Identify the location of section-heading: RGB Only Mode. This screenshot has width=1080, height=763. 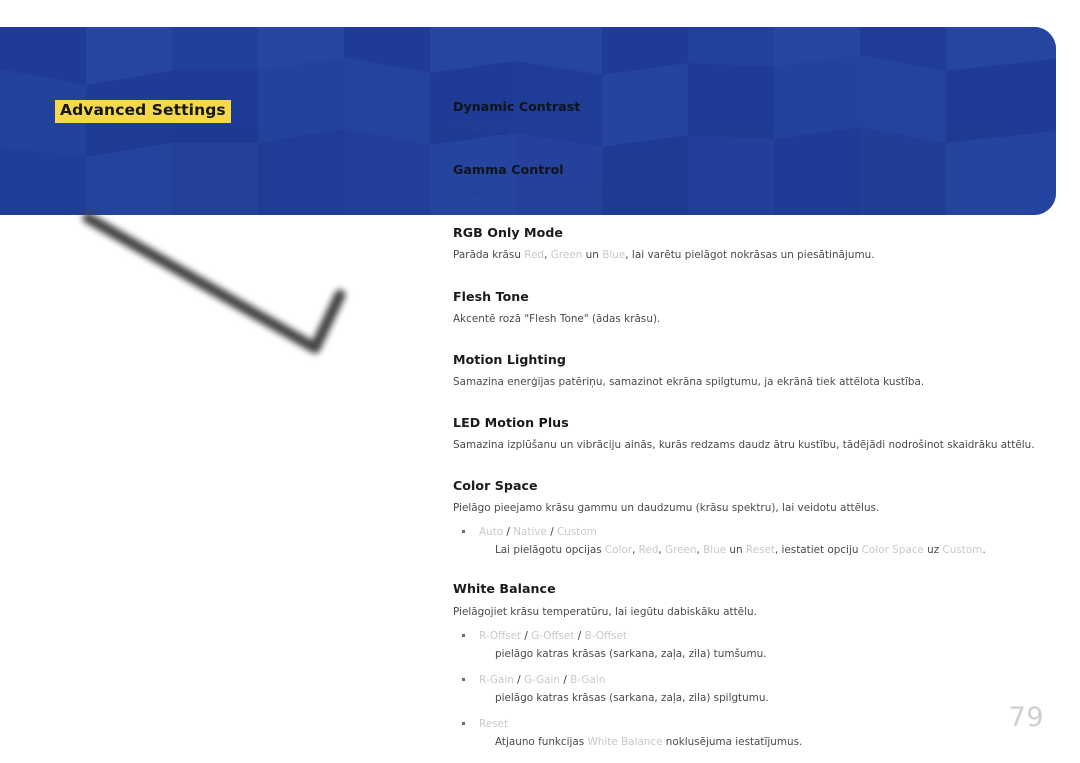
(508, 233).